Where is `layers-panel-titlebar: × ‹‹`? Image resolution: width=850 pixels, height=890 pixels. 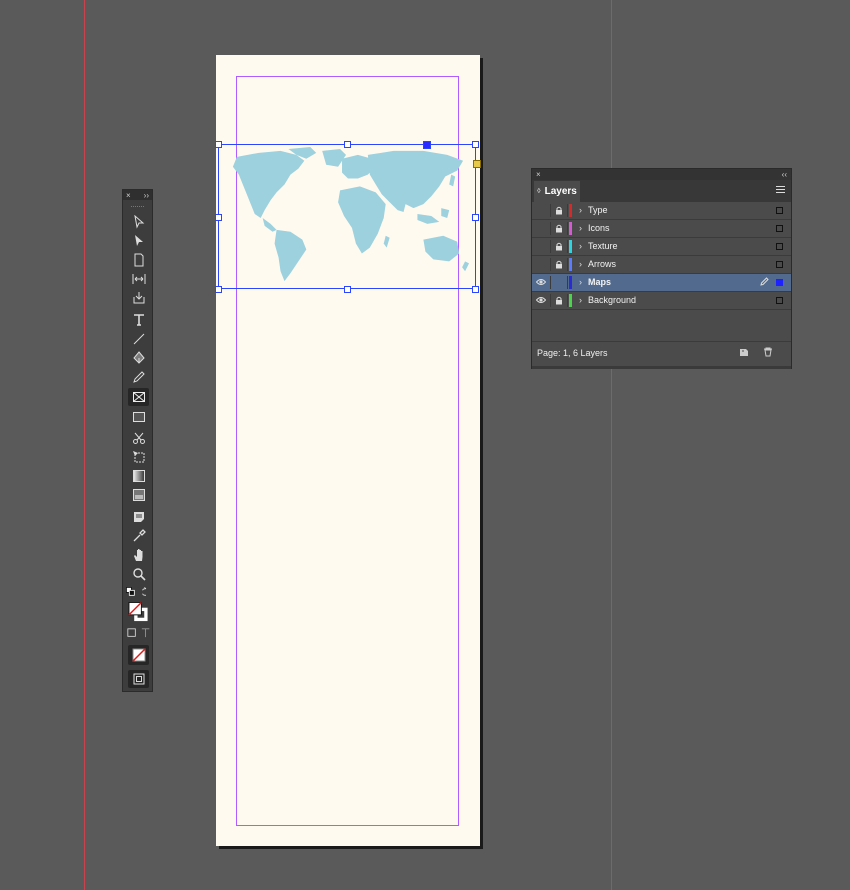
layers-panel-titlebar: × ‹‹ is located at coordinates (661, 174).